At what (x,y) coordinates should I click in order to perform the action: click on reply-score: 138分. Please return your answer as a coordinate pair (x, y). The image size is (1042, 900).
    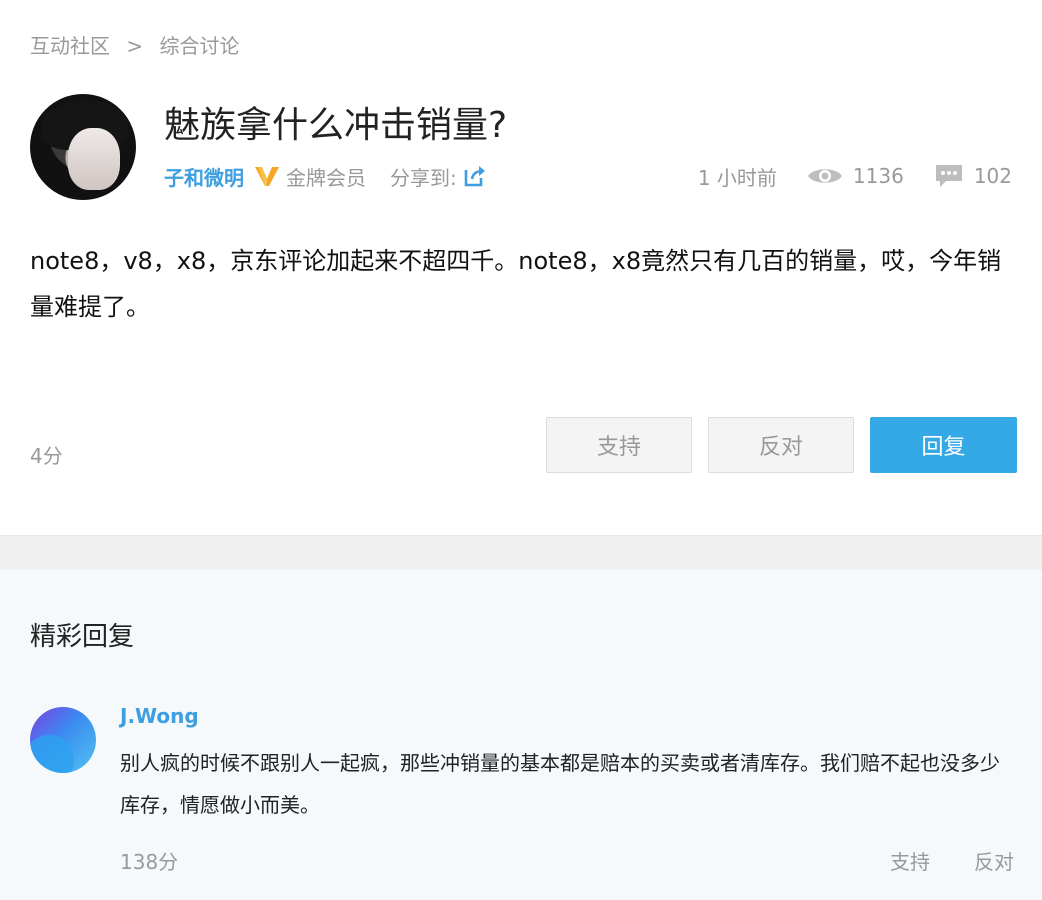
    Looking at the image, I should click on (149, 862).